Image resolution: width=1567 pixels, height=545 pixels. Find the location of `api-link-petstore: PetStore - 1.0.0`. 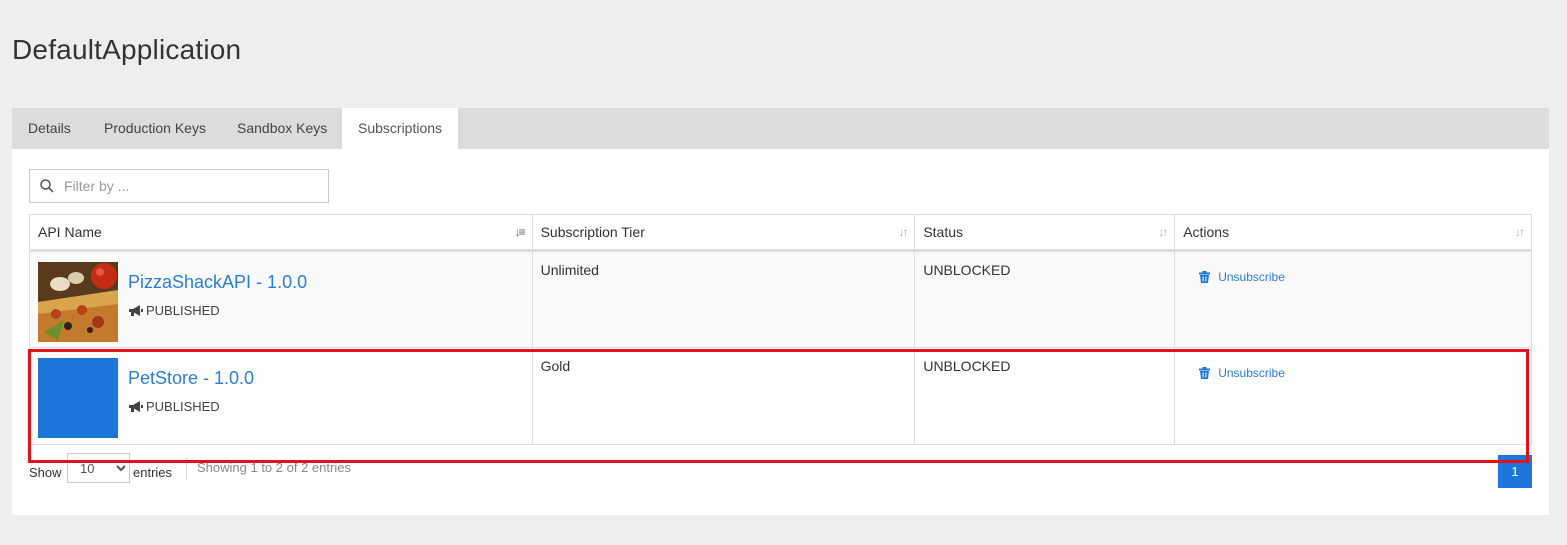

api-link-petstore: PetStore - 1.0.0 is located at coordinates (191, 378).